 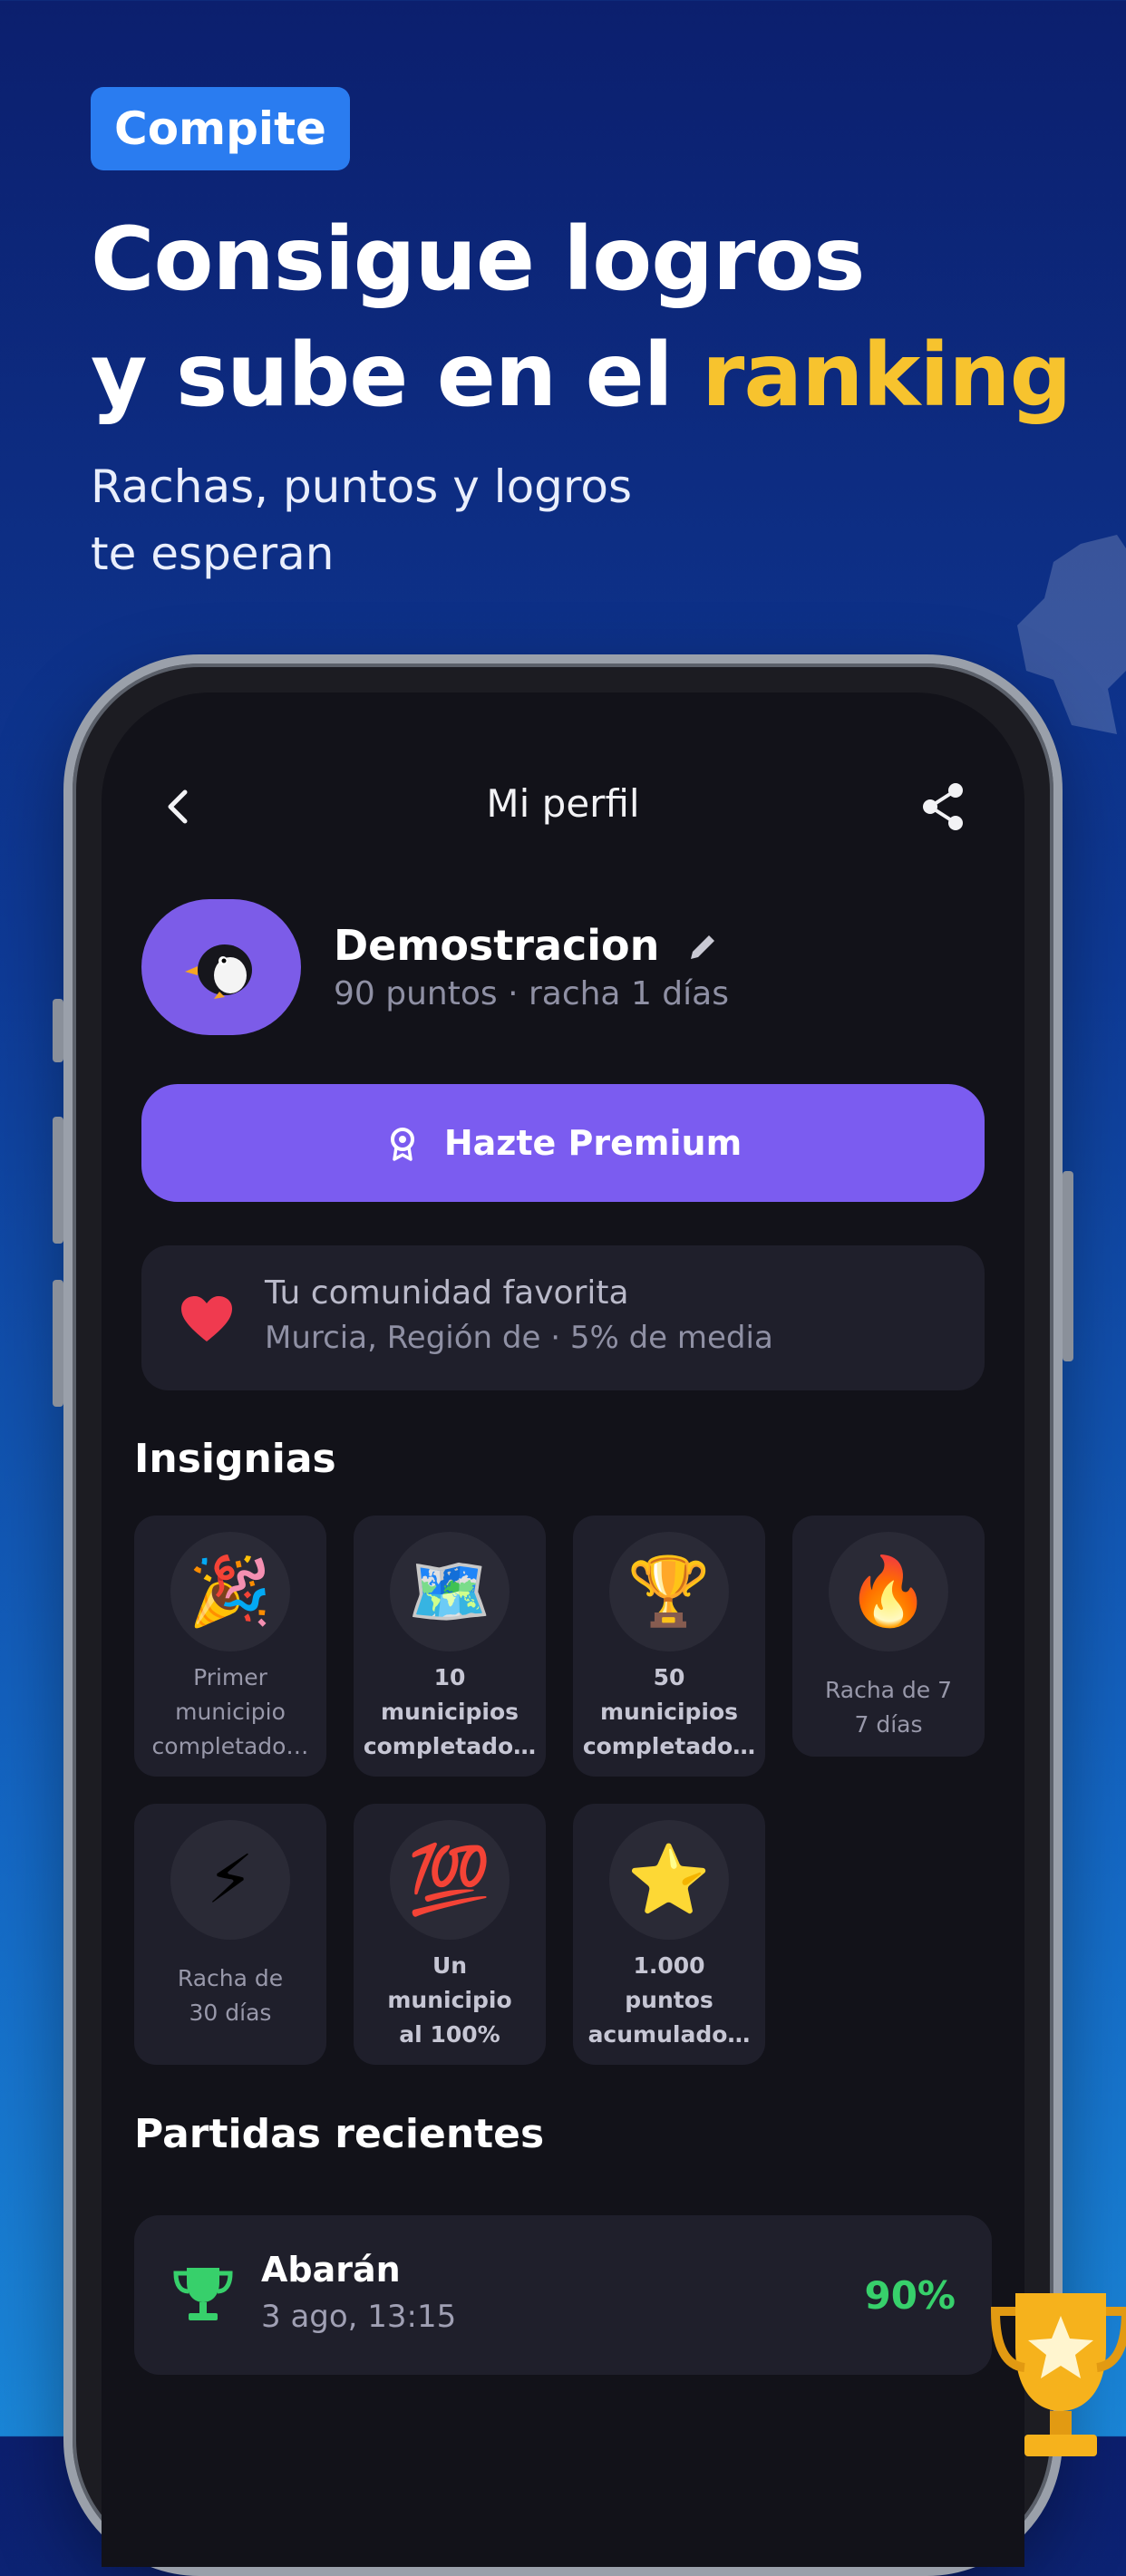 I want to click on community-subtitle: Murcia, Región de · 5% de media, so click(x=519, y=1338).